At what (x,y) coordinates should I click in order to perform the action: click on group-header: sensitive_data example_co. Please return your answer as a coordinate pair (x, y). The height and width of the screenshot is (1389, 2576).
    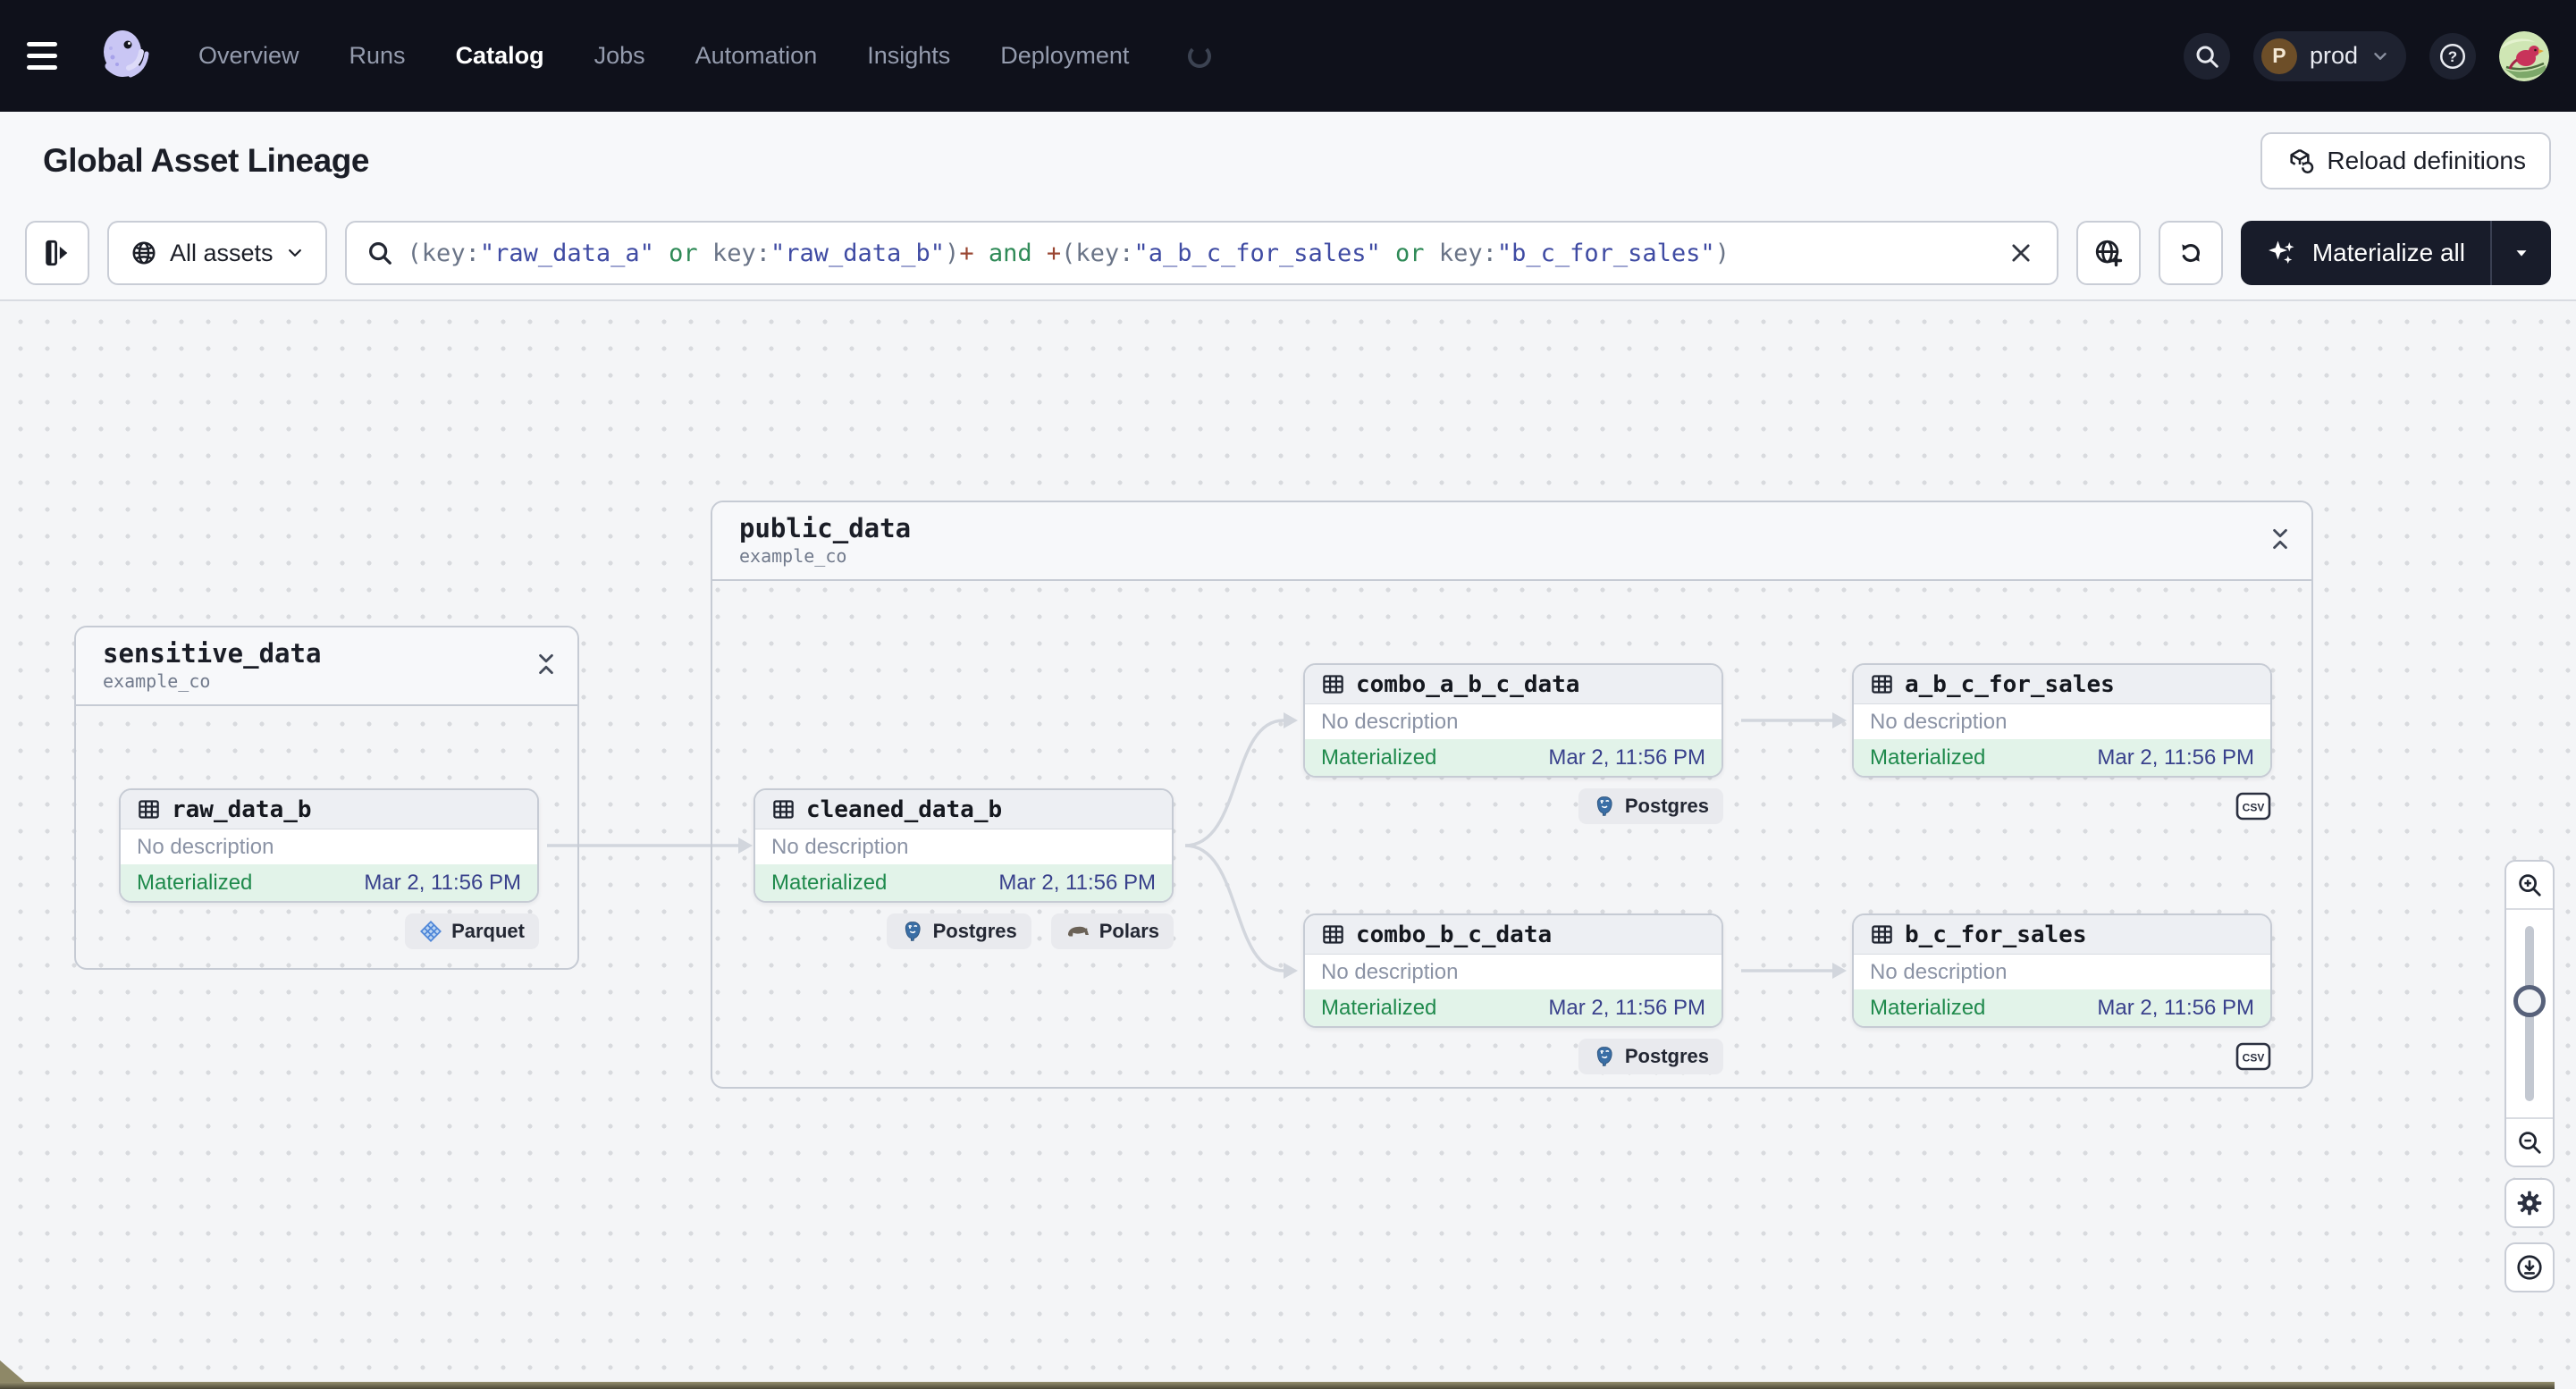
    Looking at the image, I should click on (327, 666).